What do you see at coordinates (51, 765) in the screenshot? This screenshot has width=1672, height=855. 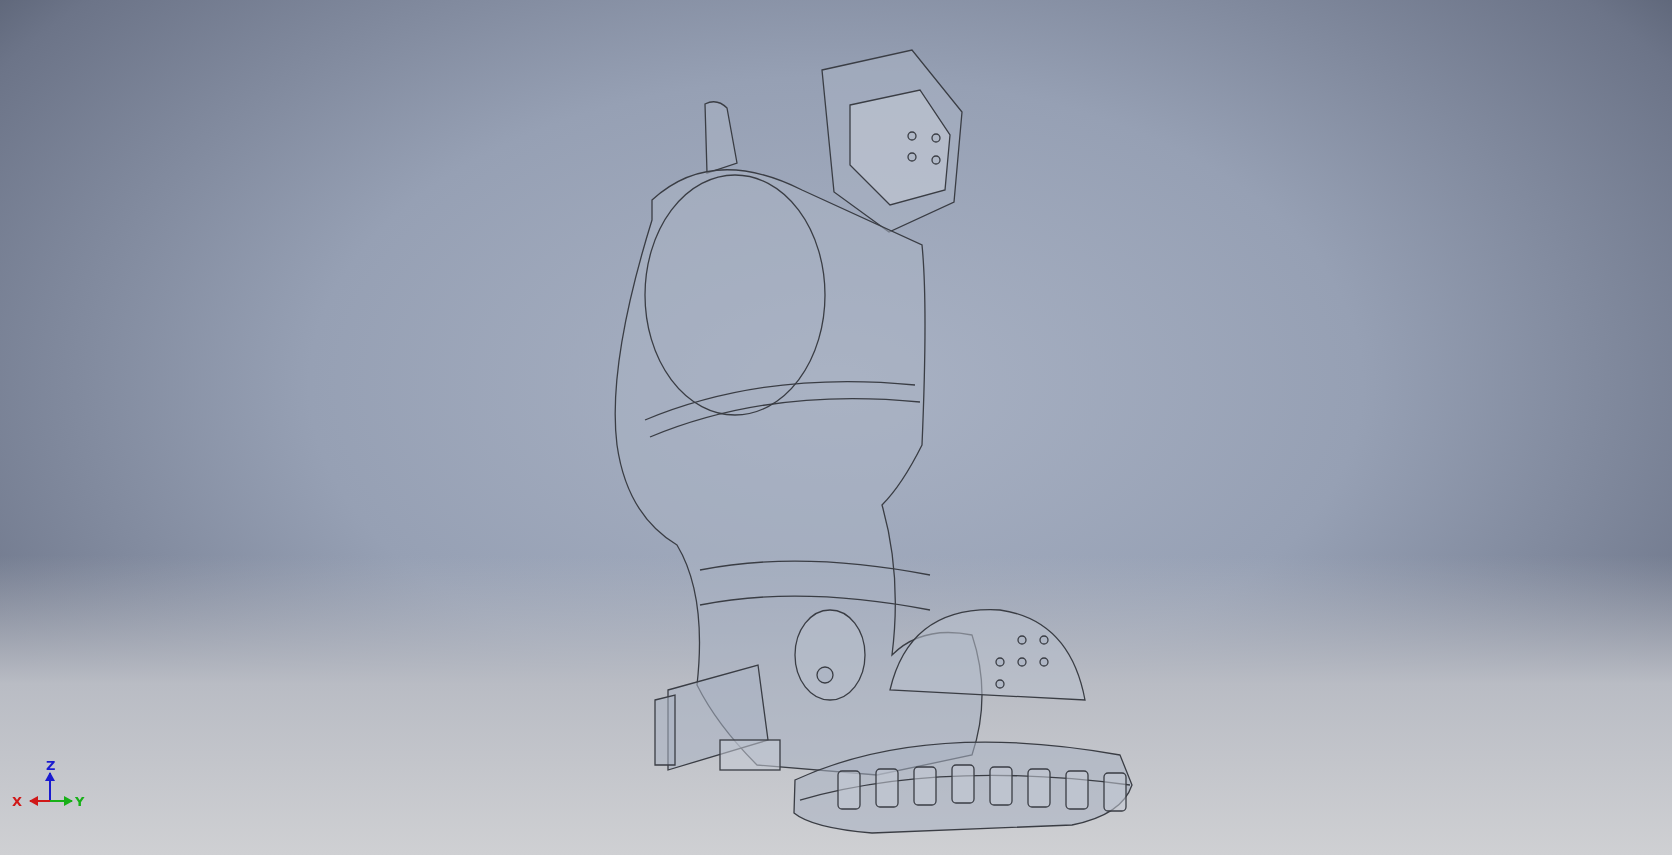 I see `axis-label: Z` at bounding box center [51, 765].